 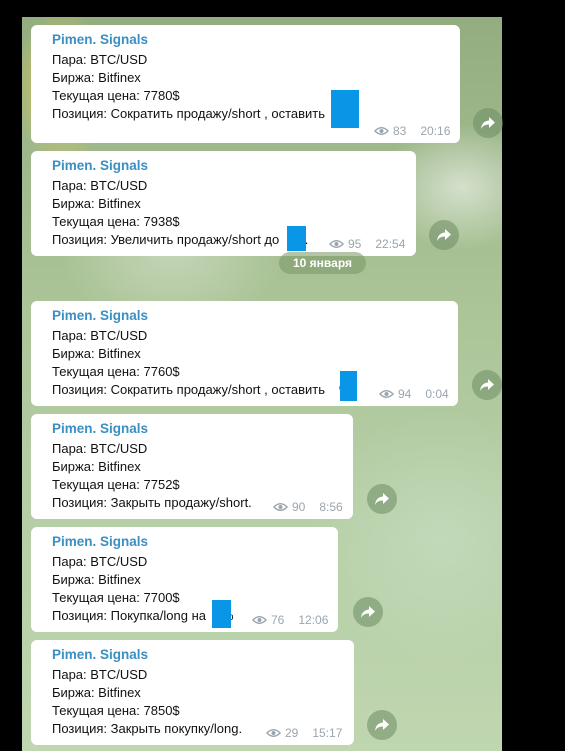 I want to click on message-time: 15:17, so click(x=327, y=733).